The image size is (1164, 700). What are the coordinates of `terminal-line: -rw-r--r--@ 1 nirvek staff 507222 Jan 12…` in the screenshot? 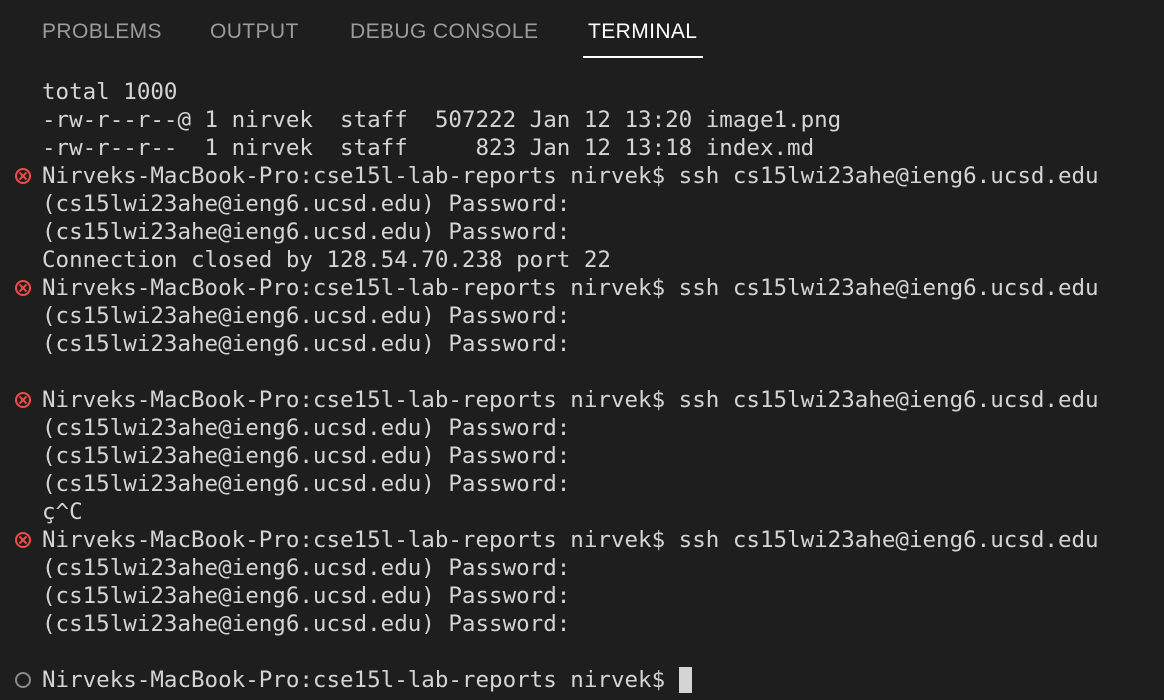 It's located at (442, 120).